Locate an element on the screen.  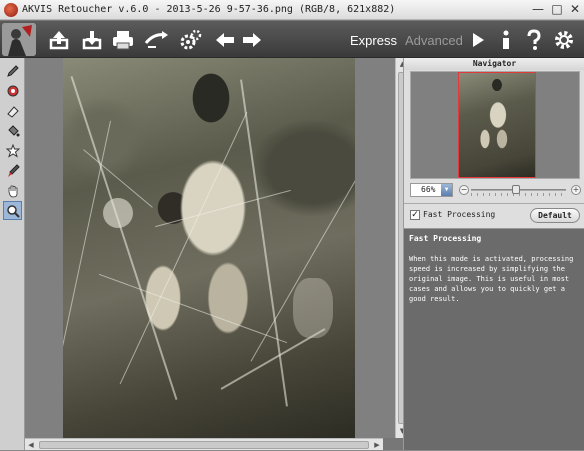
gears-icon is located at coordinates (191, 39).